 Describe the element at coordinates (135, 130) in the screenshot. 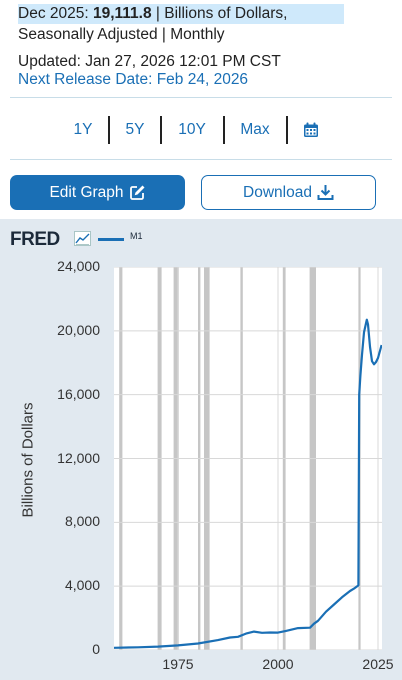

I see `range-5y-button: 5Y` at that location.